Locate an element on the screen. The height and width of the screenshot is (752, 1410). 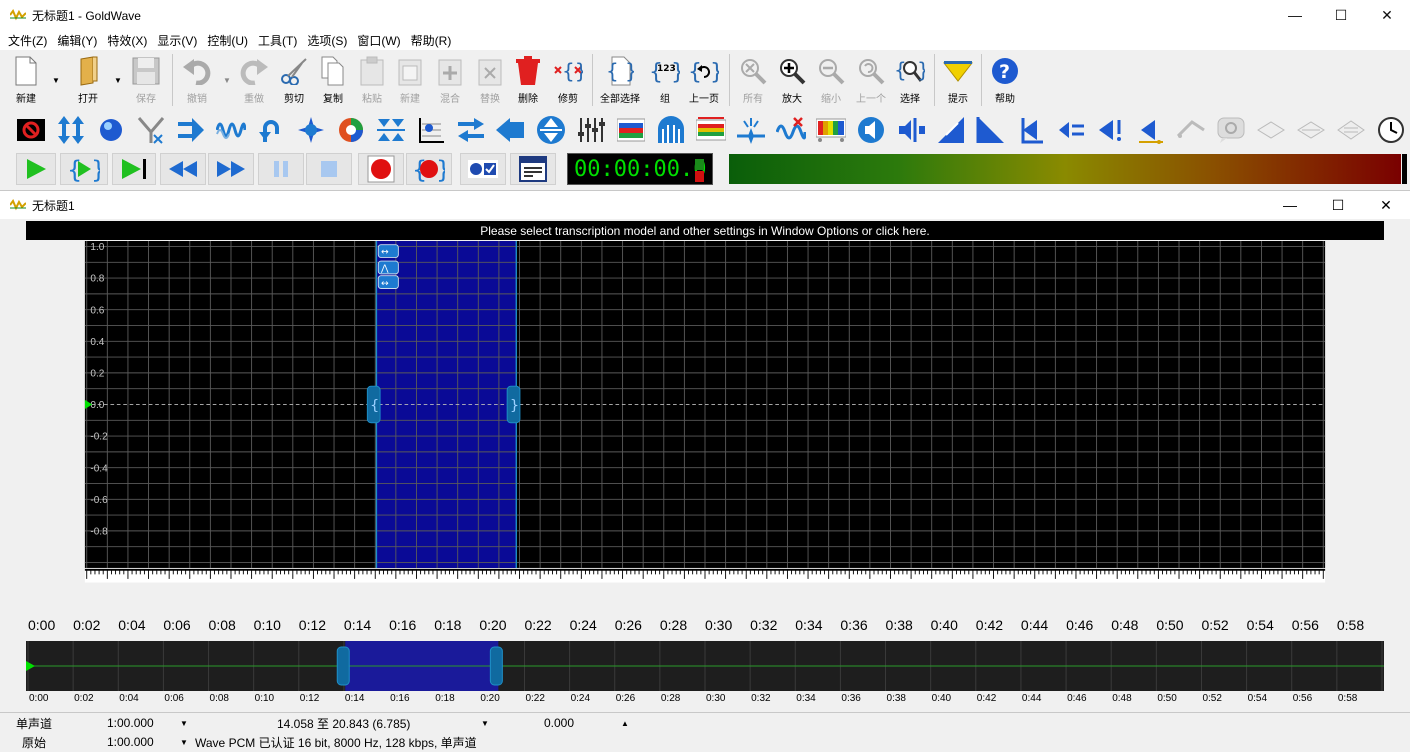
stop-sign-icon is located at coordinates (31, 130).